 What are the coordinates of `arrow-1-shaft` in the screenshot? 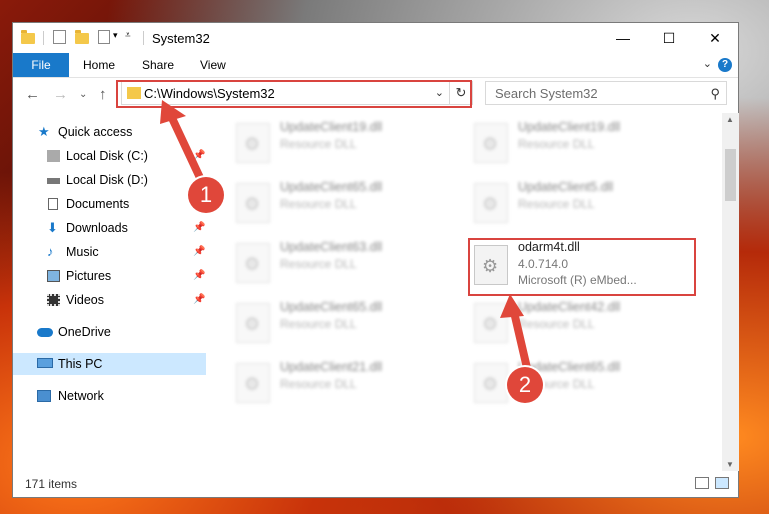 It's located at (187, 150).